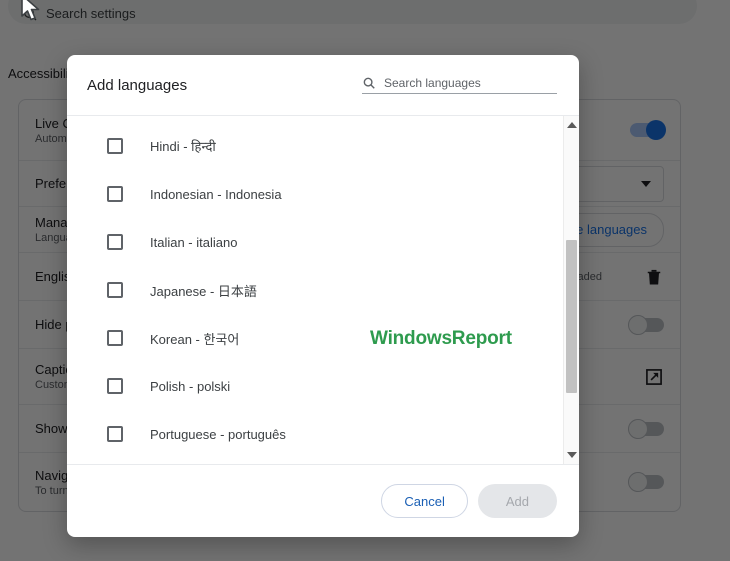  Describe the element at coordinates (216, 194) in the screenshot. I see `language-label: Indonesian - Indonesia` at that location.